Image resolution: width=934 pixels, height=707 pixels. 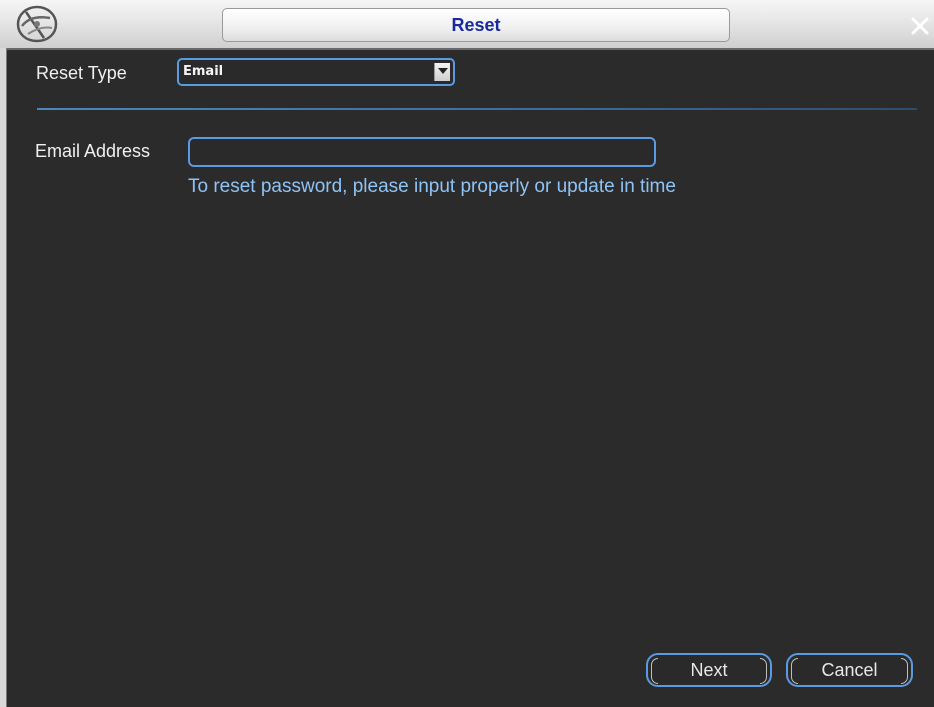 I want to click on reset-type-selected-value: Email, so click(x=203, y=71).